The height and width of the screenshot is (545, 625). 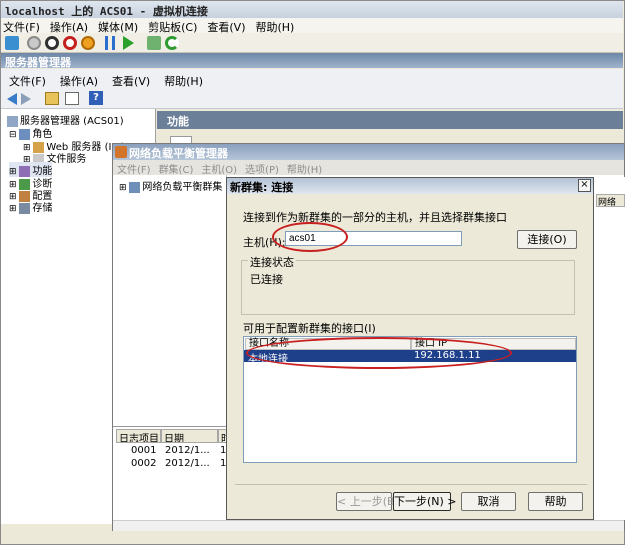 What do you see at coordinates (425, 501) in the screenshot?
I see `next-button: 下一步(N) >` at bounding box center [425, 501].